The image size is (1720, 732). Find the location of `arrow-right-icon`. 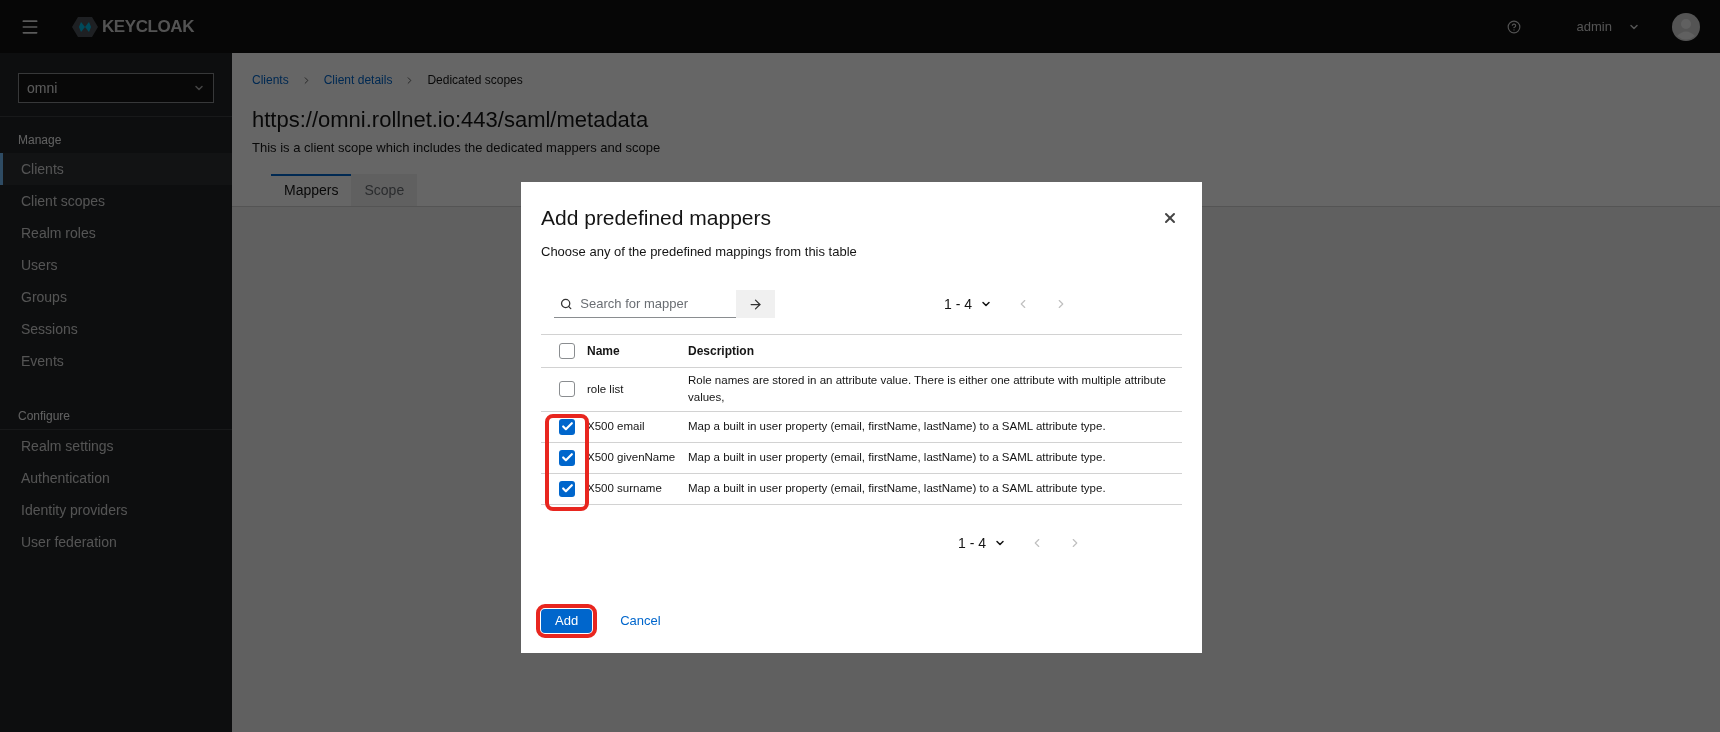

arrow-right-icon is located at coordinates (755, 304).